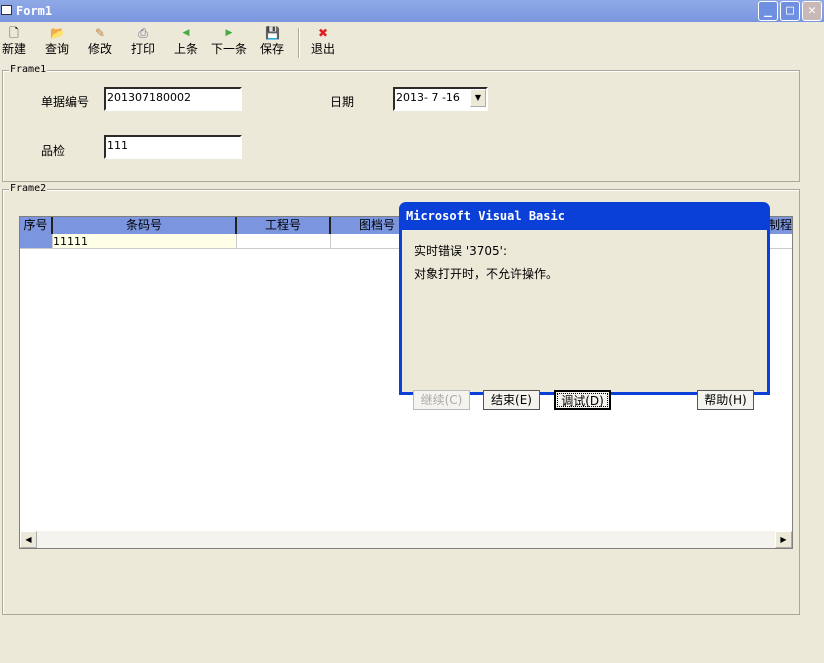  What do you see at coordinates (441, 400) in the screenshot?
I see `continue-button: 继续(C)` at bounding box center [441, 400].